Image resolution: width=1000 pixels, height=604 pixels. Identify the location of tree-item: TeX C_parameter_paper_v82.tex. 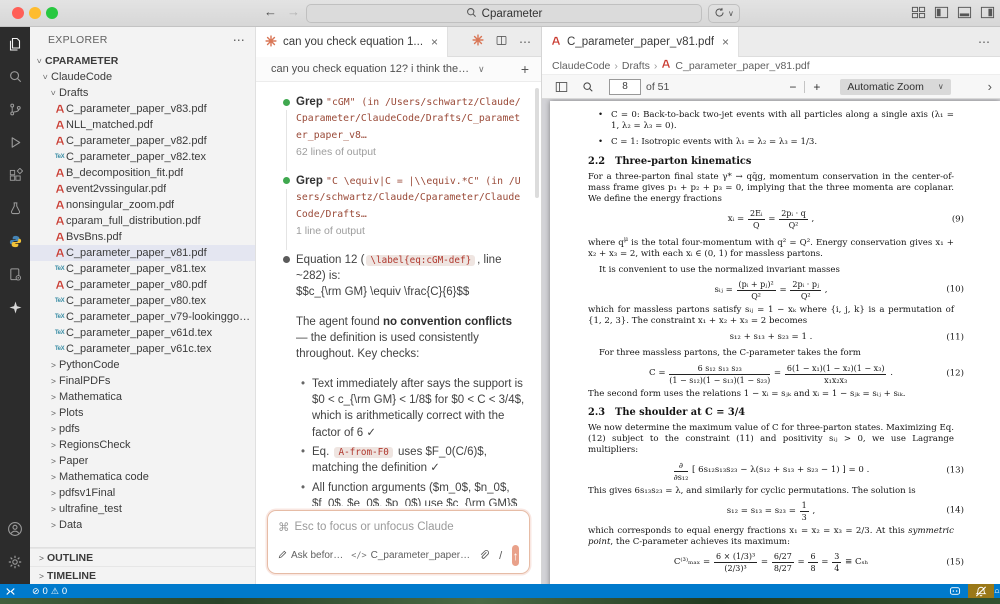
(142, 157).